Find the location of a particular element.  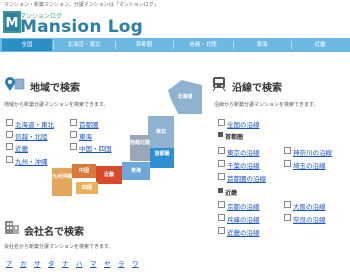

map-region-shinetsu-hokuriku: 信越北陸 is located at coordinates (140, 148).